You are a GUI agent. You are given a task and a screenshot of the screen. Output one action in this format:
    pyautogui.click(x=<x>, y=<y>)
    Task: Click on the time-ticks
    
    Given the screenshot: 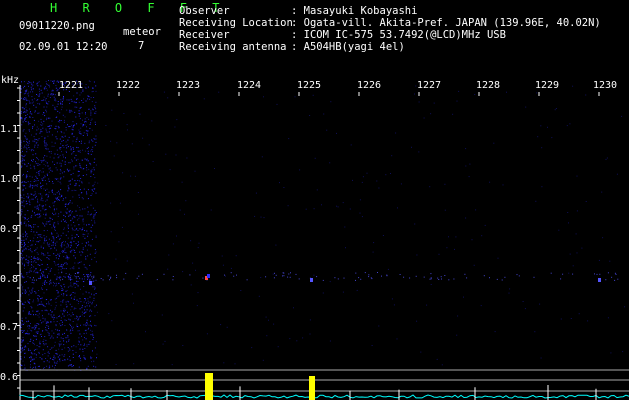 What is the action you would take?
    pyautogui.click(x=329, y=94)
    